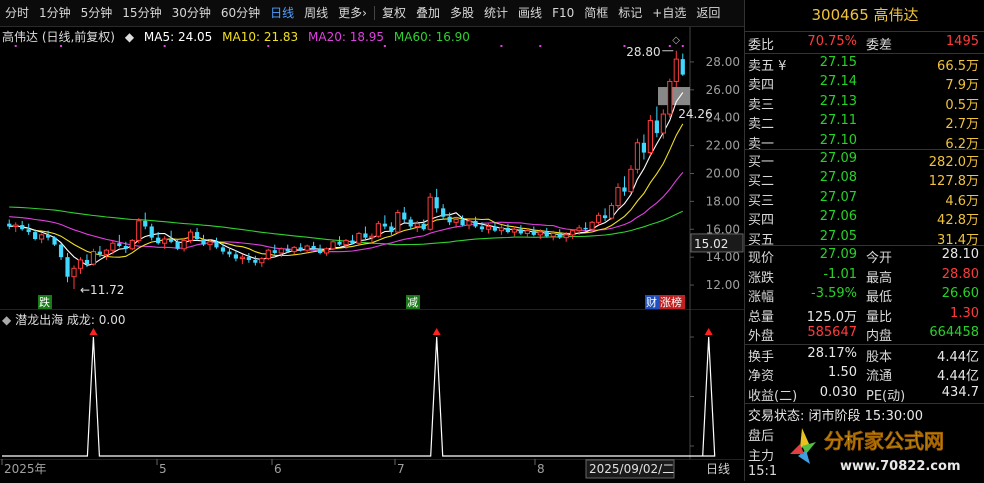 This screenshot has width=984, height=483. I want to click on toolbar-item-4: 30分钟, so click(191, 13).